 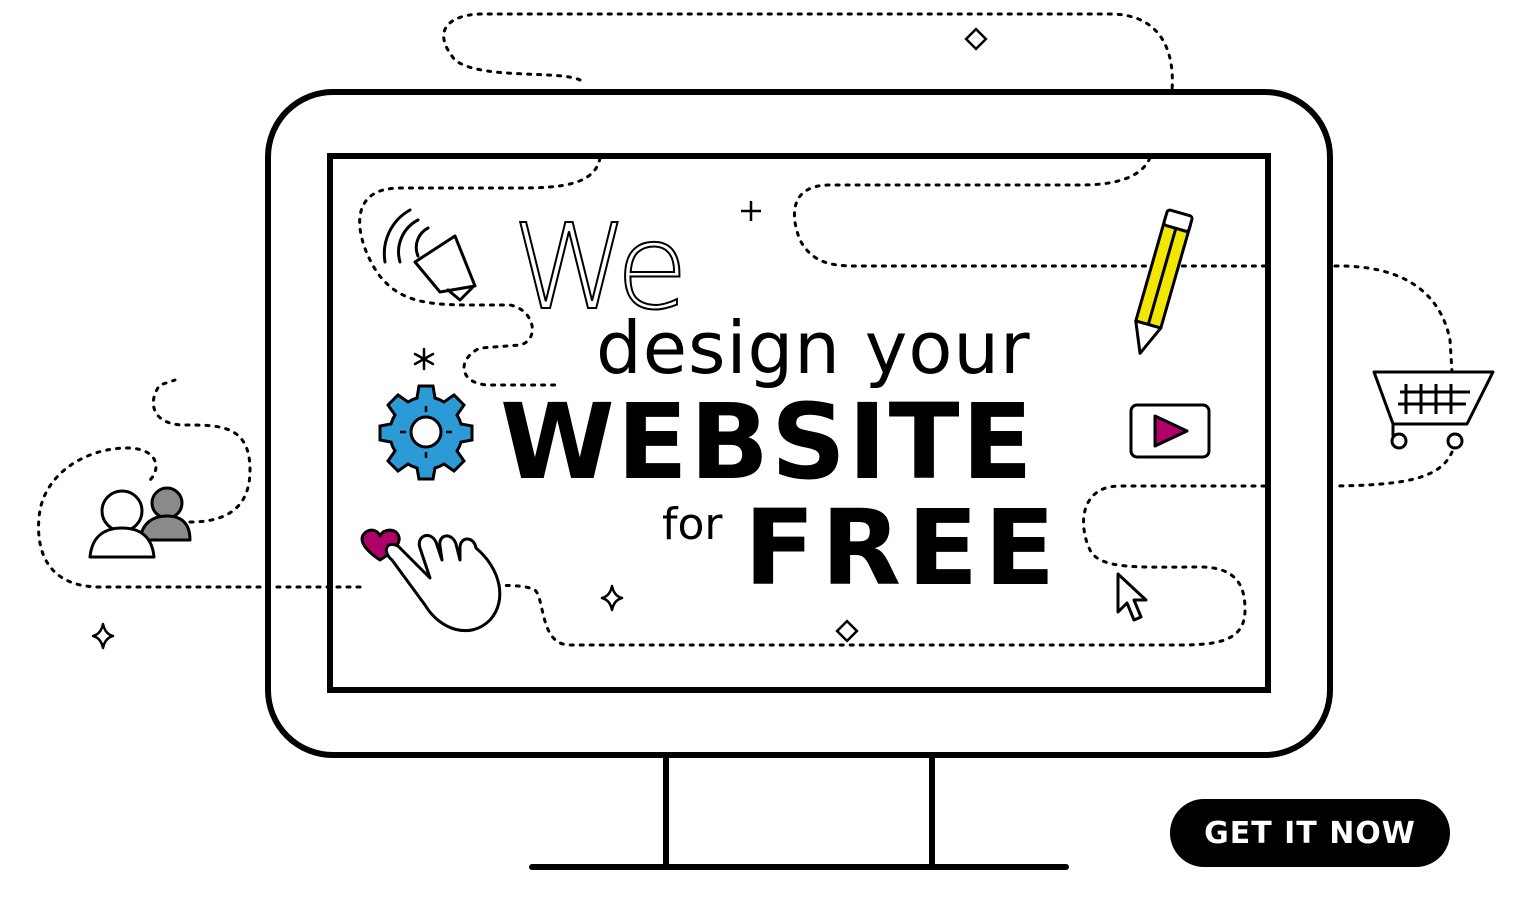 I want to click on headline-website: WEBSITE, so click(x=767, y=442).